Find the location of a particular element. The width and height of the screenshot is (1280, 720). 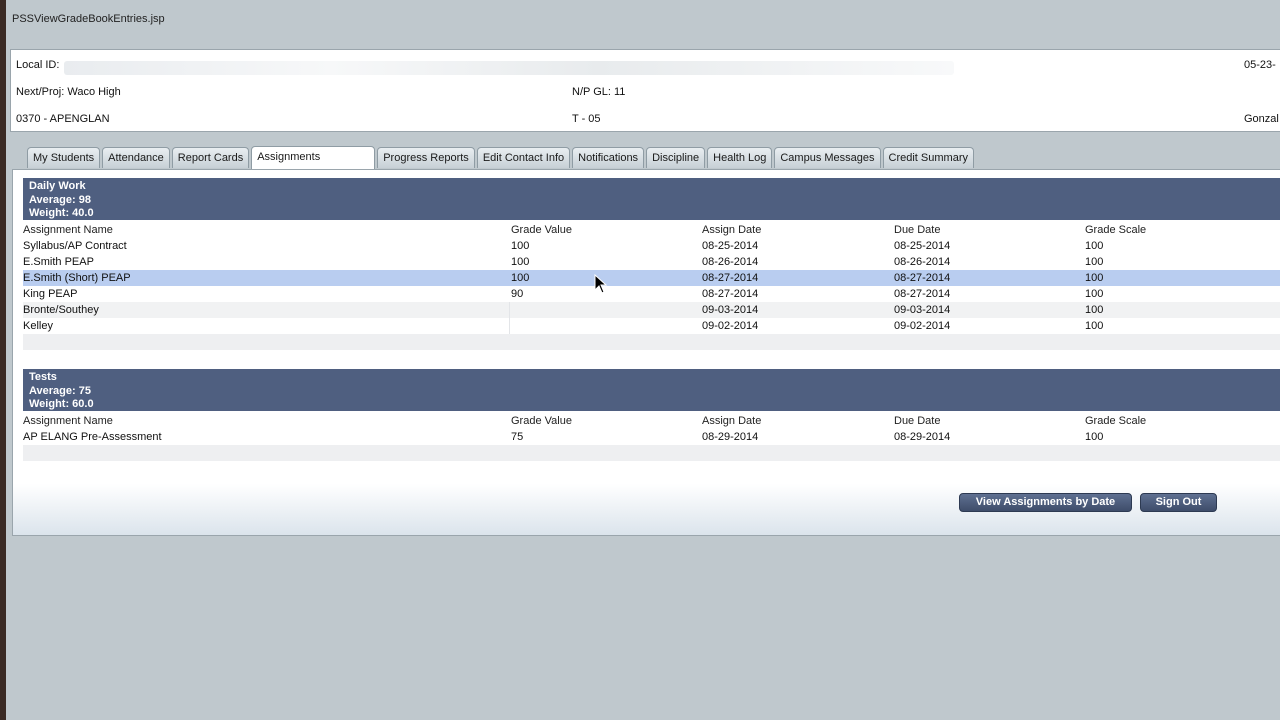

assignment-name: AP ELANG Pre-Assessment is located at coordinates (92, 437).